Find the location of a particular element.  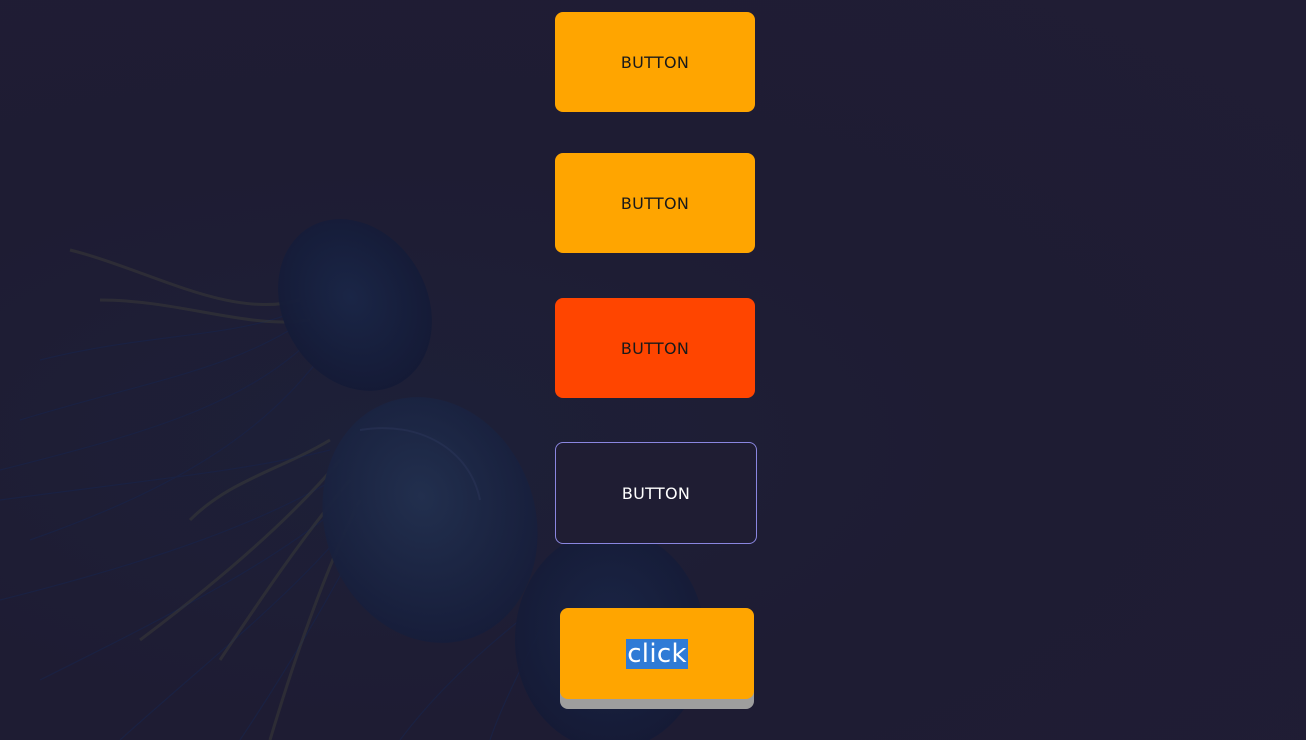

click-button-label-selected: click is located at coordinates (657, 653).